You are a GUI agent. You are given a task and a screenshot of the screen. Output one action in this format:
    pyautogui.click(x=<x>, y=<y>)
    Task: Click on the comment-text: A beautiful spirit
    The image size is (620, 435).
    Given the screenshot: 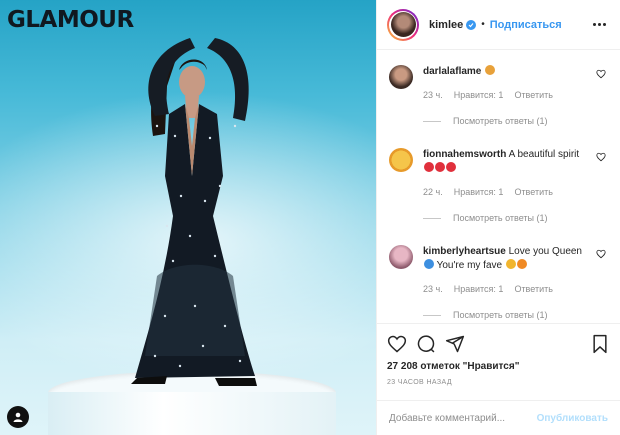 What is the action you would take?
    pyautogui.click(x=544, y=154)
    